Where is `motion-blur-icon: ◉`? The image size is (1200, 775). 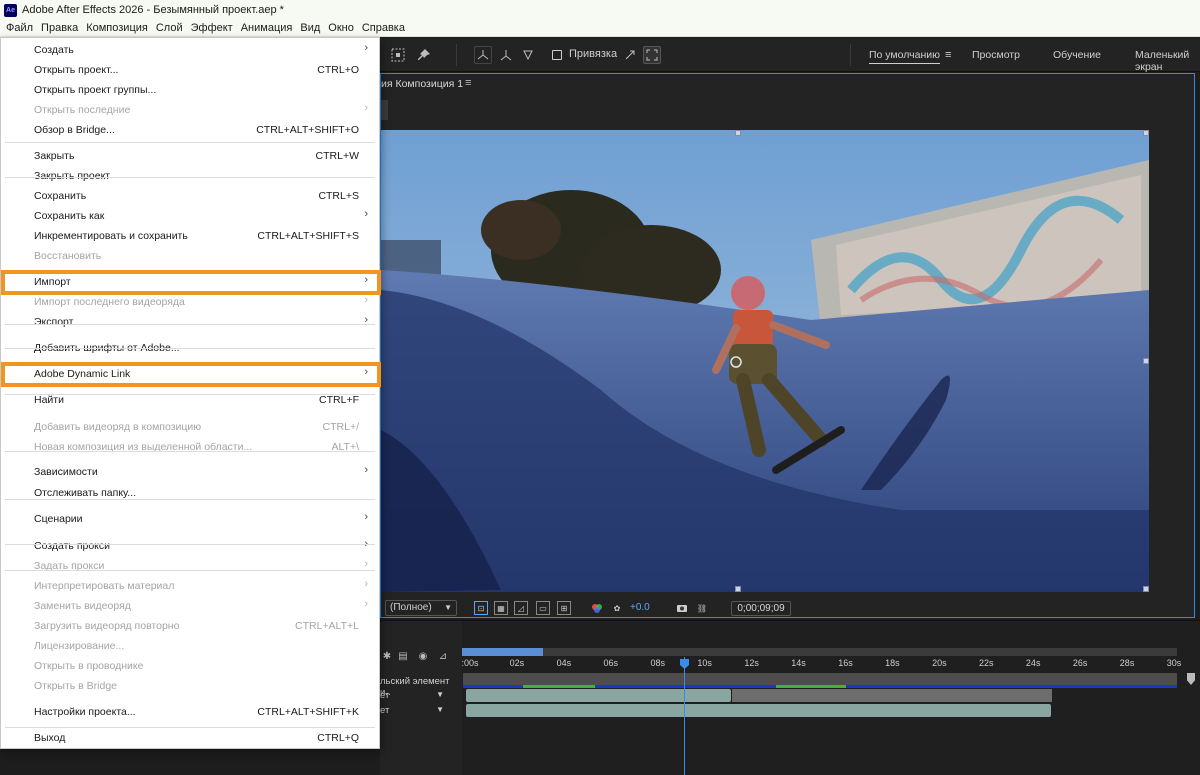
motion-blur-icon: ◉ is located at coordinates (423, 656).